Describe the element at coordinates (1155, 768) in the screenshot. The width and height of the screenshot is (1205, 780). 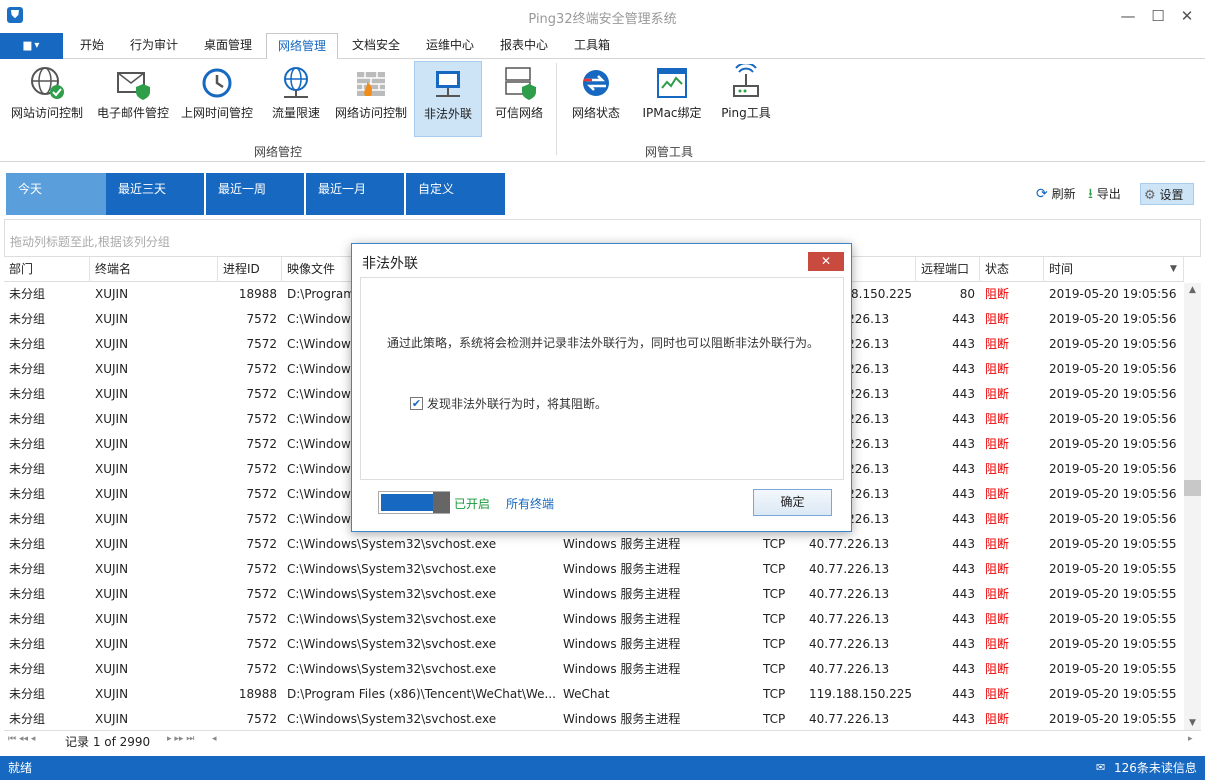
I see `unread-messages: 126条未读信息` at that location.